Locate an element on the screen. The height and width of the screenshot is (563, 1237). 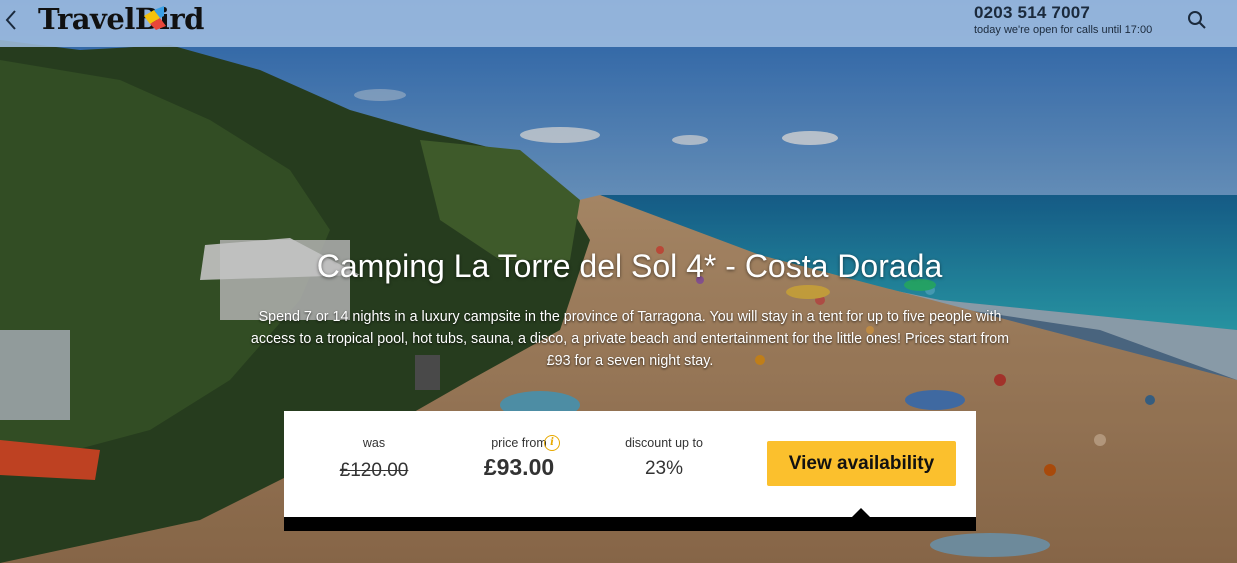
logo-text: TravelBird is located at coordinates (121, 19).